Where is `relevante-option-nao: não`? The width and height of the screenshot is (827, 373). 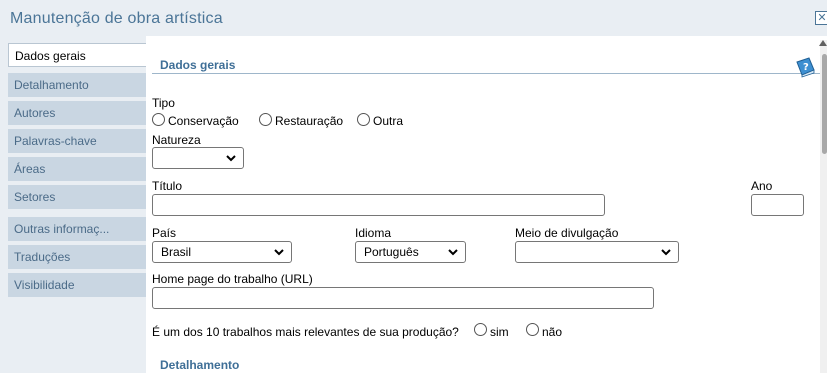 relevante-option-nao: não is located at coordinates (552, 332).